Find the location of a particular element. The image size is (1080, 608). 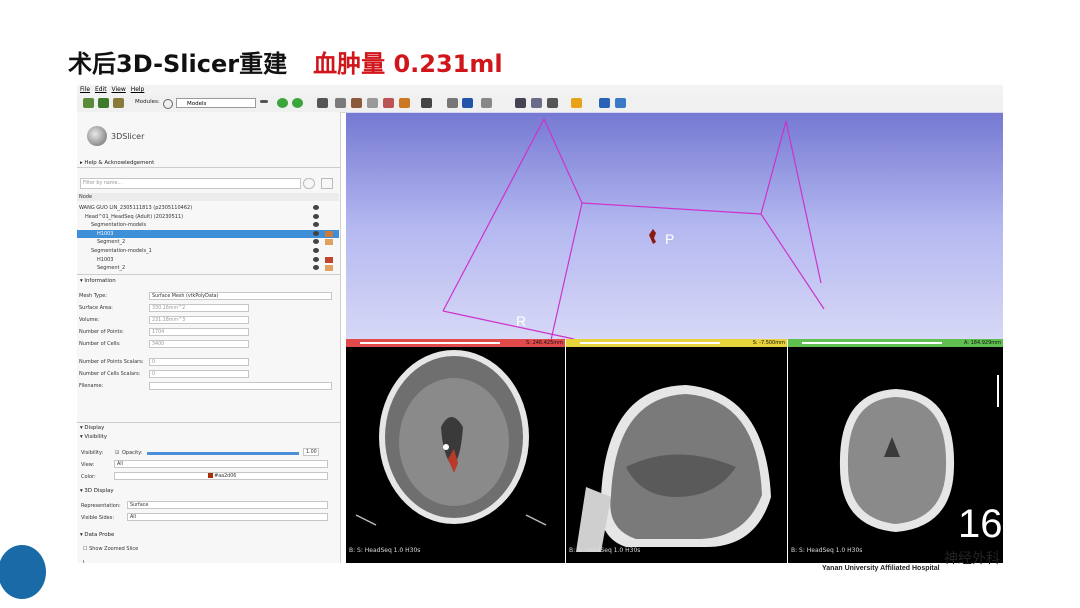

color-value: #aa2d06 is located at coordinates (225, 476).